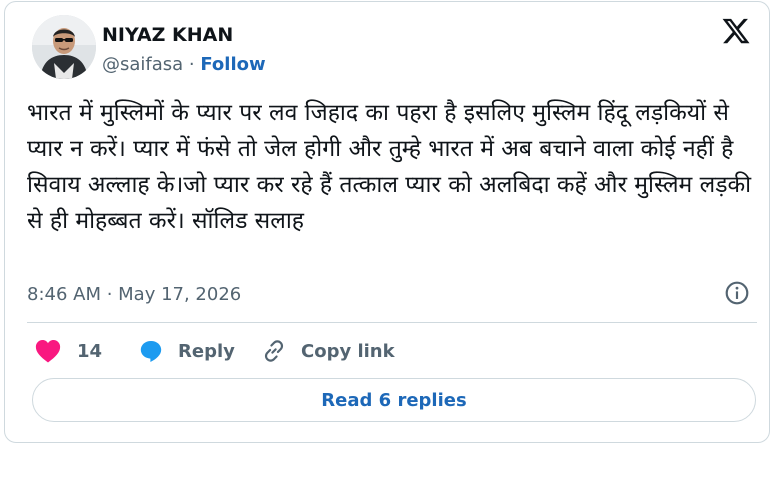 This screenshot has height=498, width=775. Describe the element at coordinates (736, 31) in the screenshot. I see `x-logo-icon` at that location.